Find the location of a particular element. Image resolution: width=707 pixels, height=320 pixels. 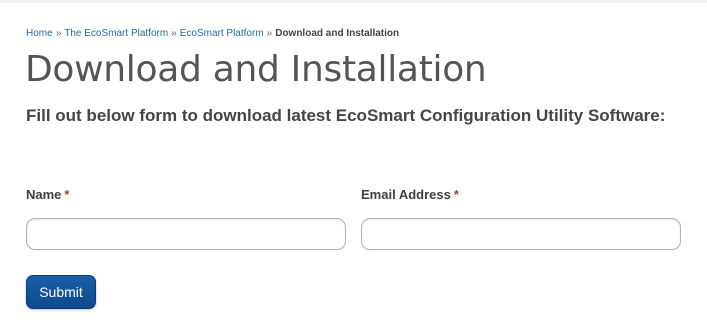

name-input is located at coordinates (186, 234).